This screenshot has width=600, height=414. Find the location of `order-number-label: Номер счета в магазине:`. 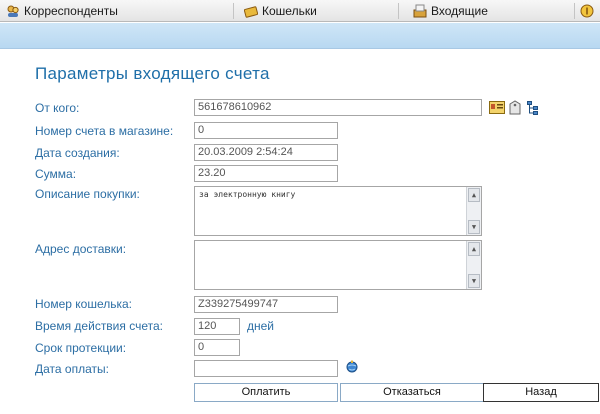

order-number-label: Номер счета в магазине: is located at coordinates (104, 131).